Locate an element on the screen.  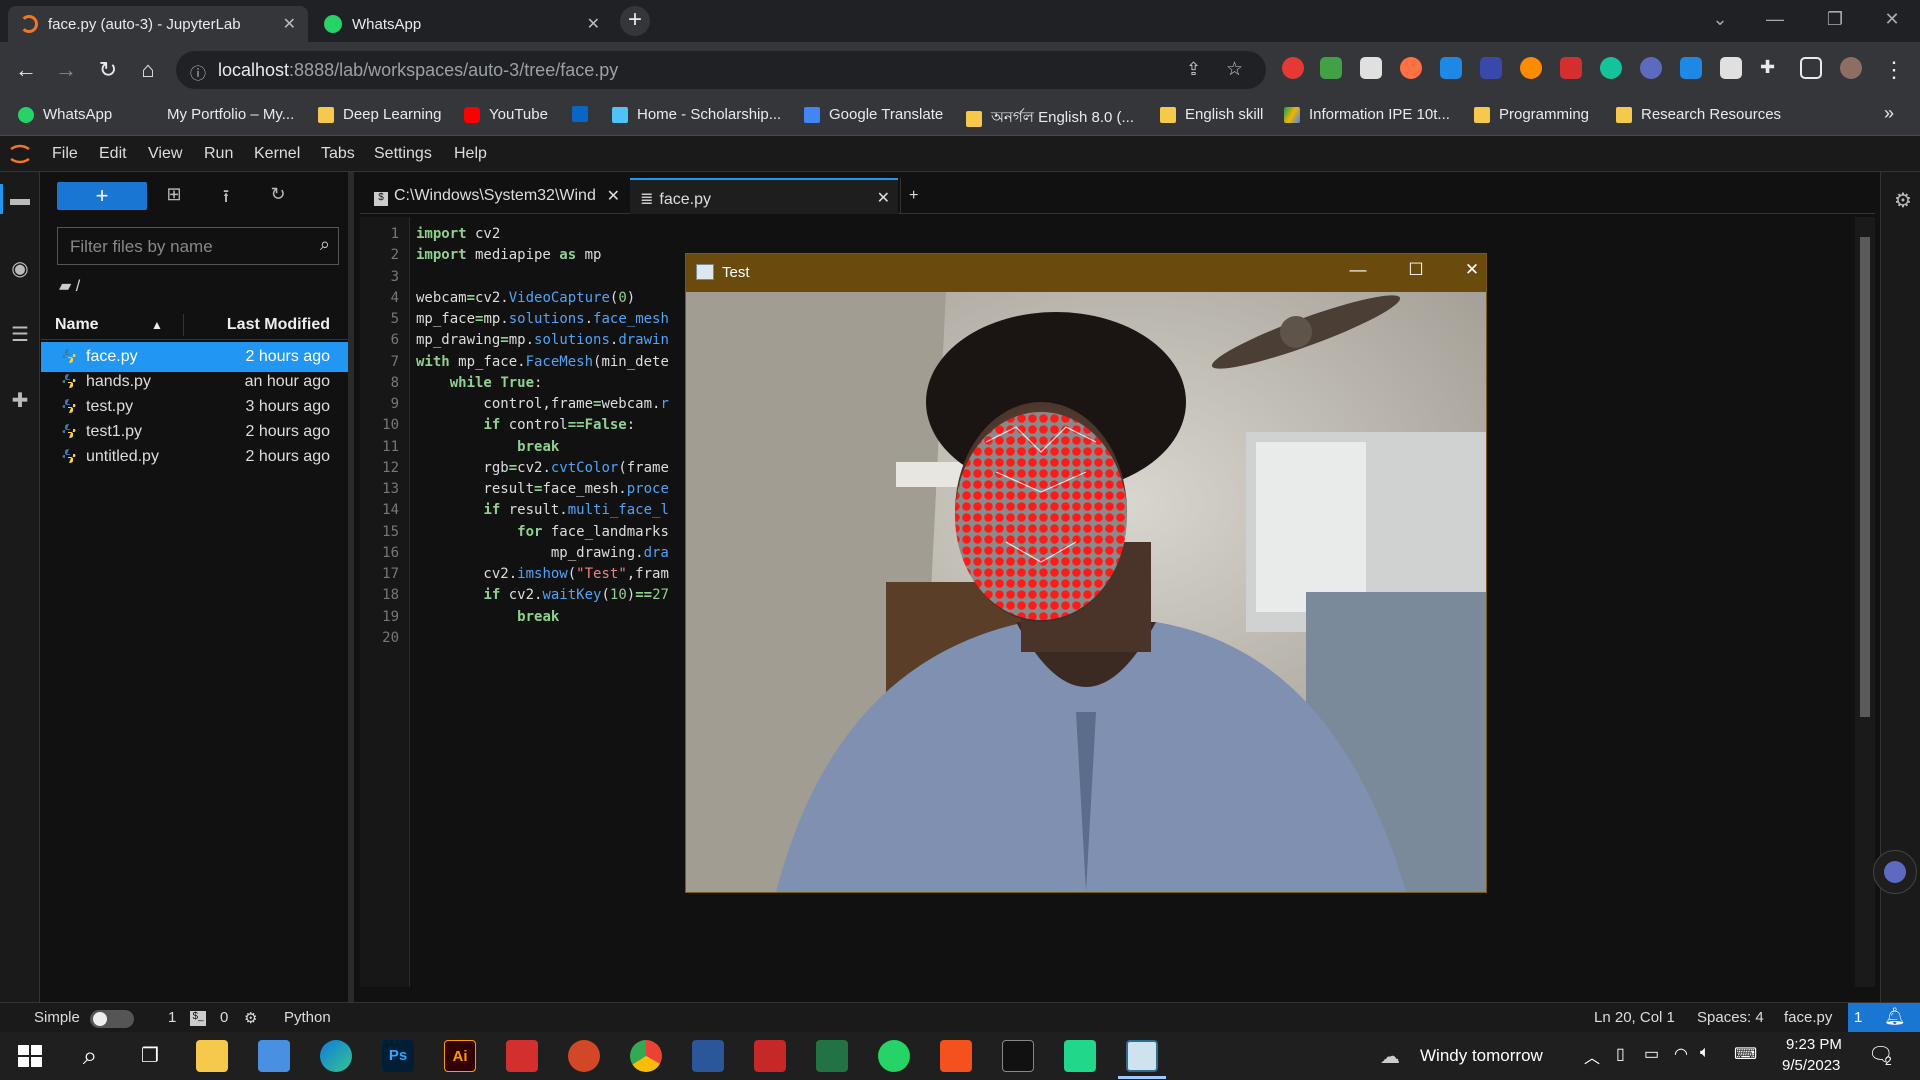
device-icon: ▯ is located at coordinates (1620, 1054).